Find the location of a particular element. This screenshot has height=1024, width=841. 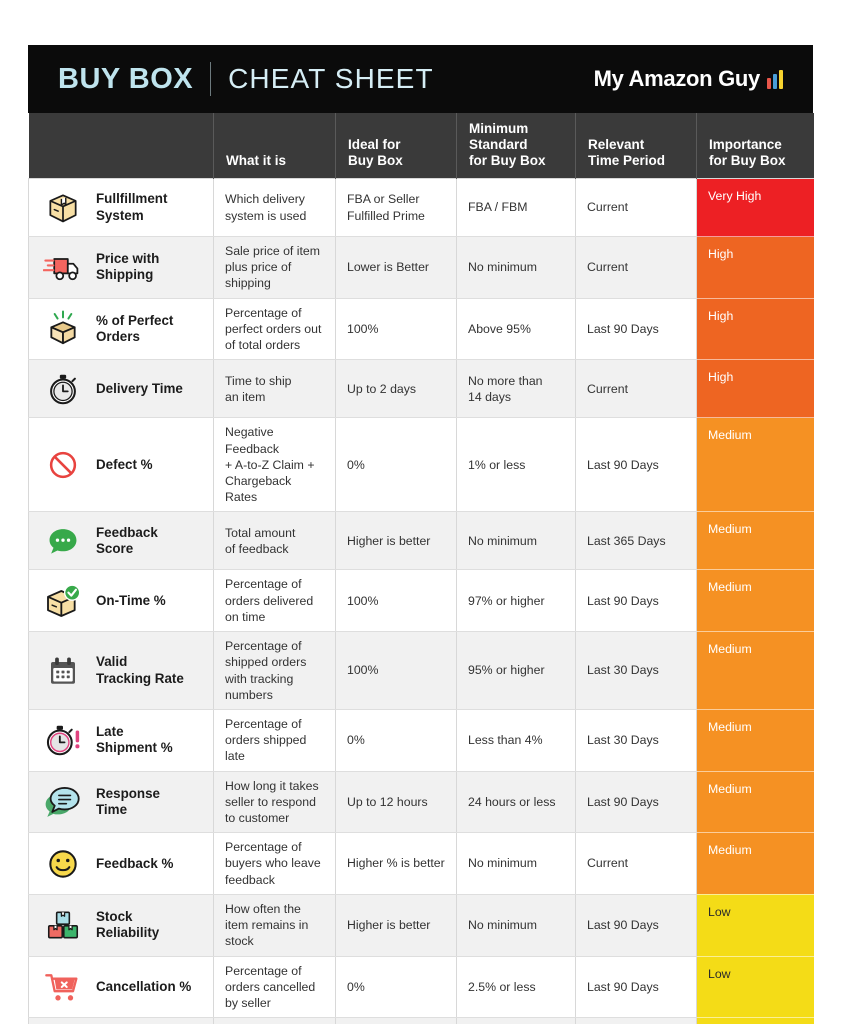

cell-what-it-is: Percentage of buyers who leave feedback is located at coordinates (274, 863).